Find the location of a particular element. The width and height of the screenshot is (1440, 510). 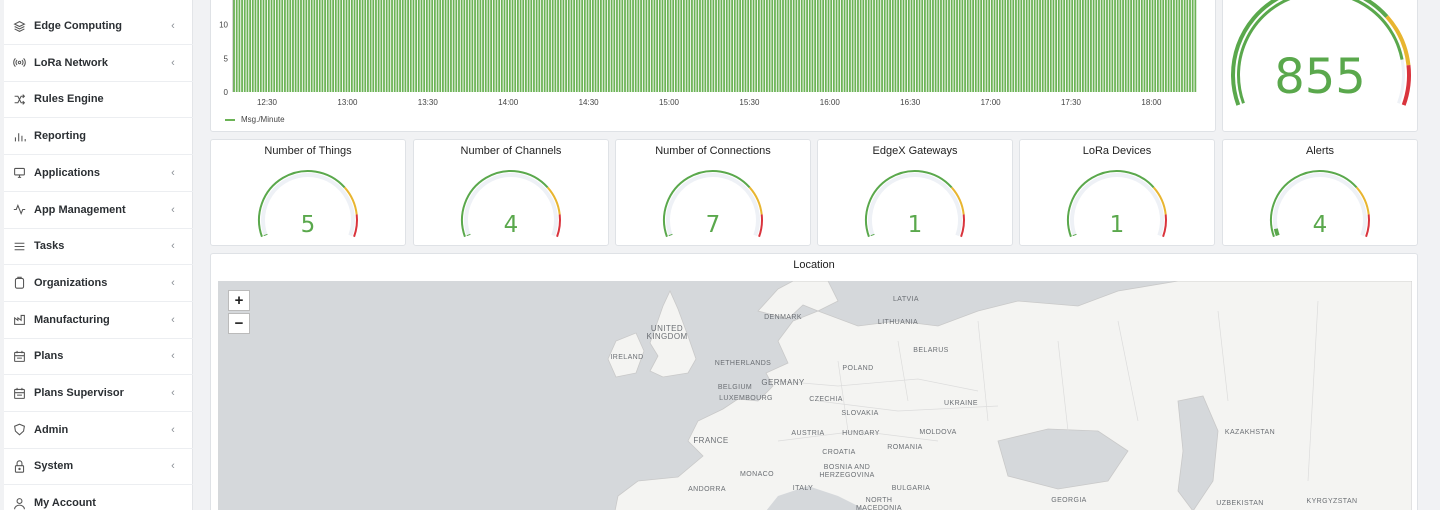

y-tick-label: 0 is located at coordinates (226, 92).